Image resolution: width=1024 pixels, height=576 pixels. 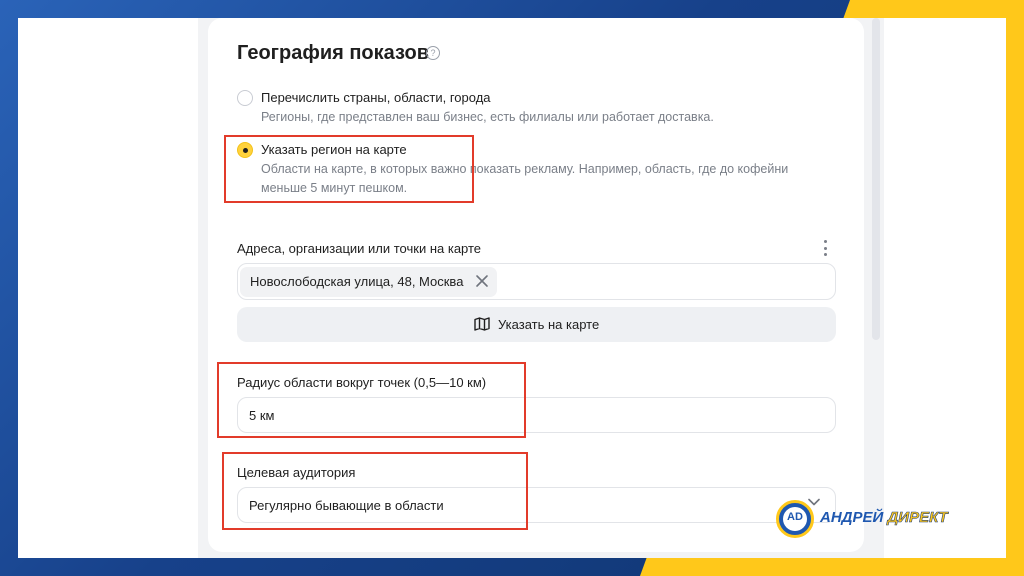 I want to click on chevron-down-icon, so click(x=814, y=502).